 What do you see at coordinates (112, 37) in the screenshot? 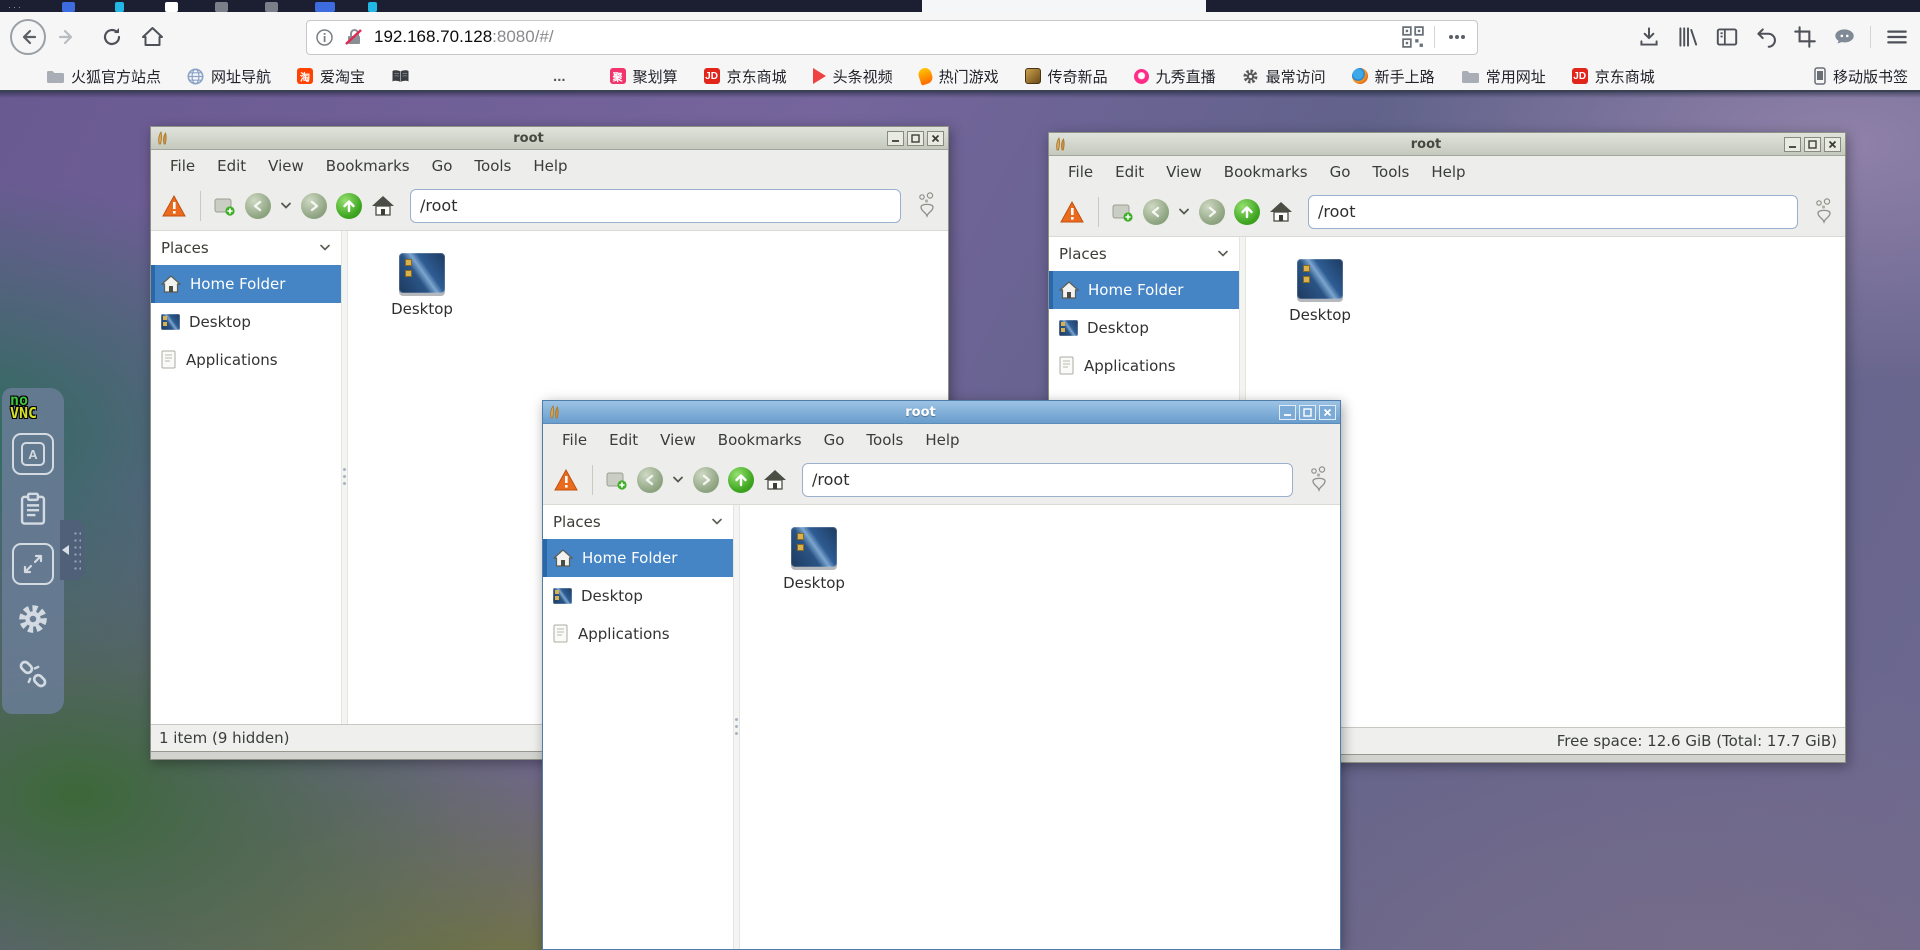
I see `reload-button` at bounding box center [112, 37].